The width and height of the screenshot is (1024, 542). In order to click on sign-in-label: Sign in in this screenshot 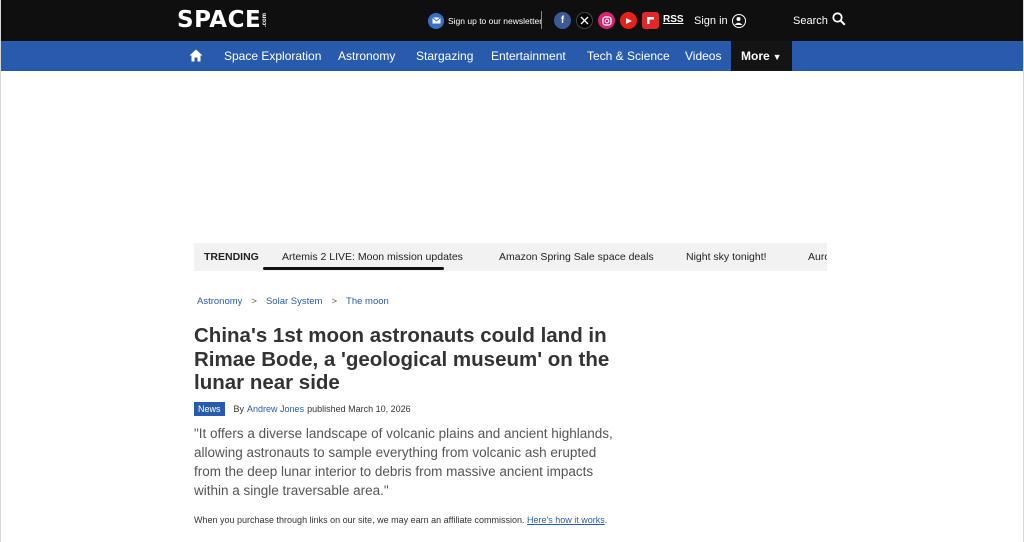, I will do `click(711, 20)`.